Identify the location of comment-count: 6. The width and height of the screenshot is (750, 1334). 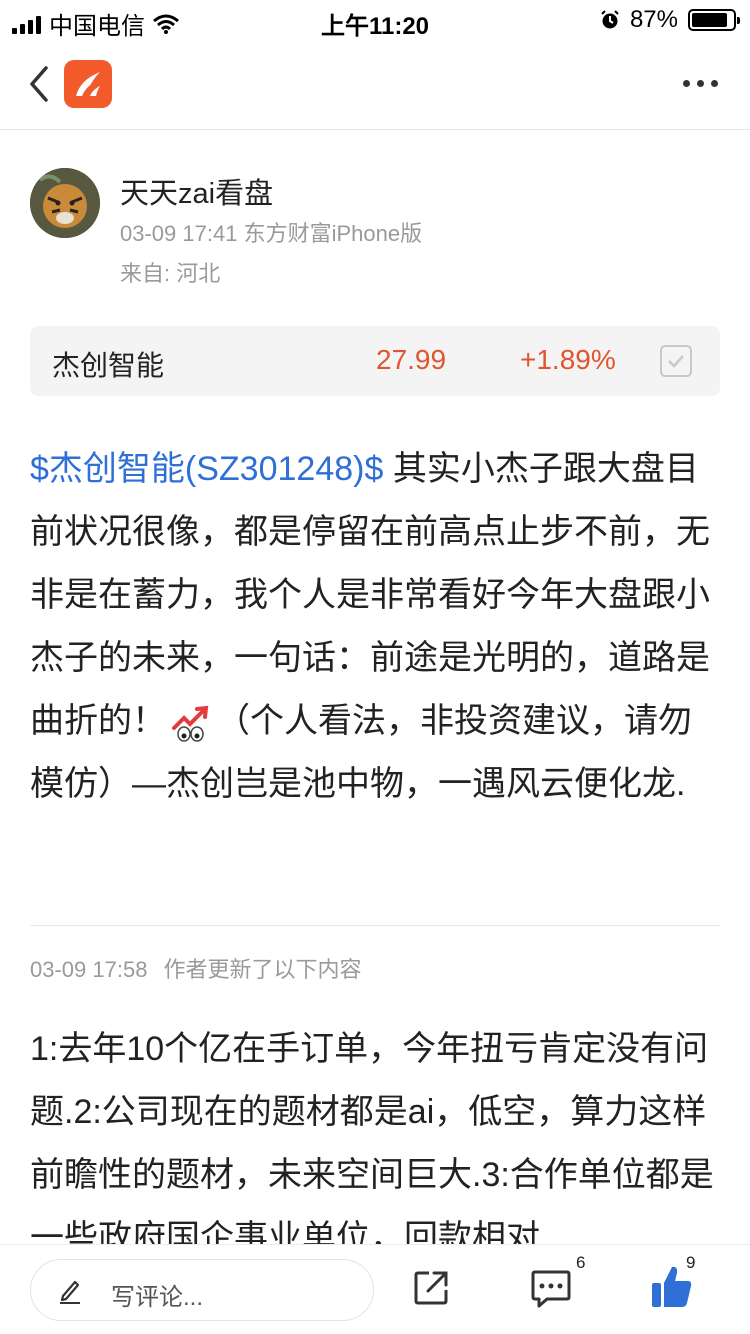
(581, 1262).